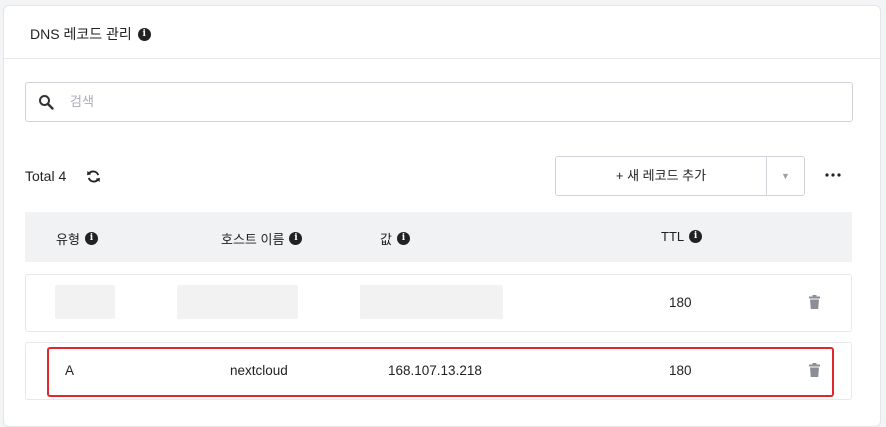 The height and width of the screenshot is (427, 886). I want to click on column-header-type: 유형 i, so click(77, 238).